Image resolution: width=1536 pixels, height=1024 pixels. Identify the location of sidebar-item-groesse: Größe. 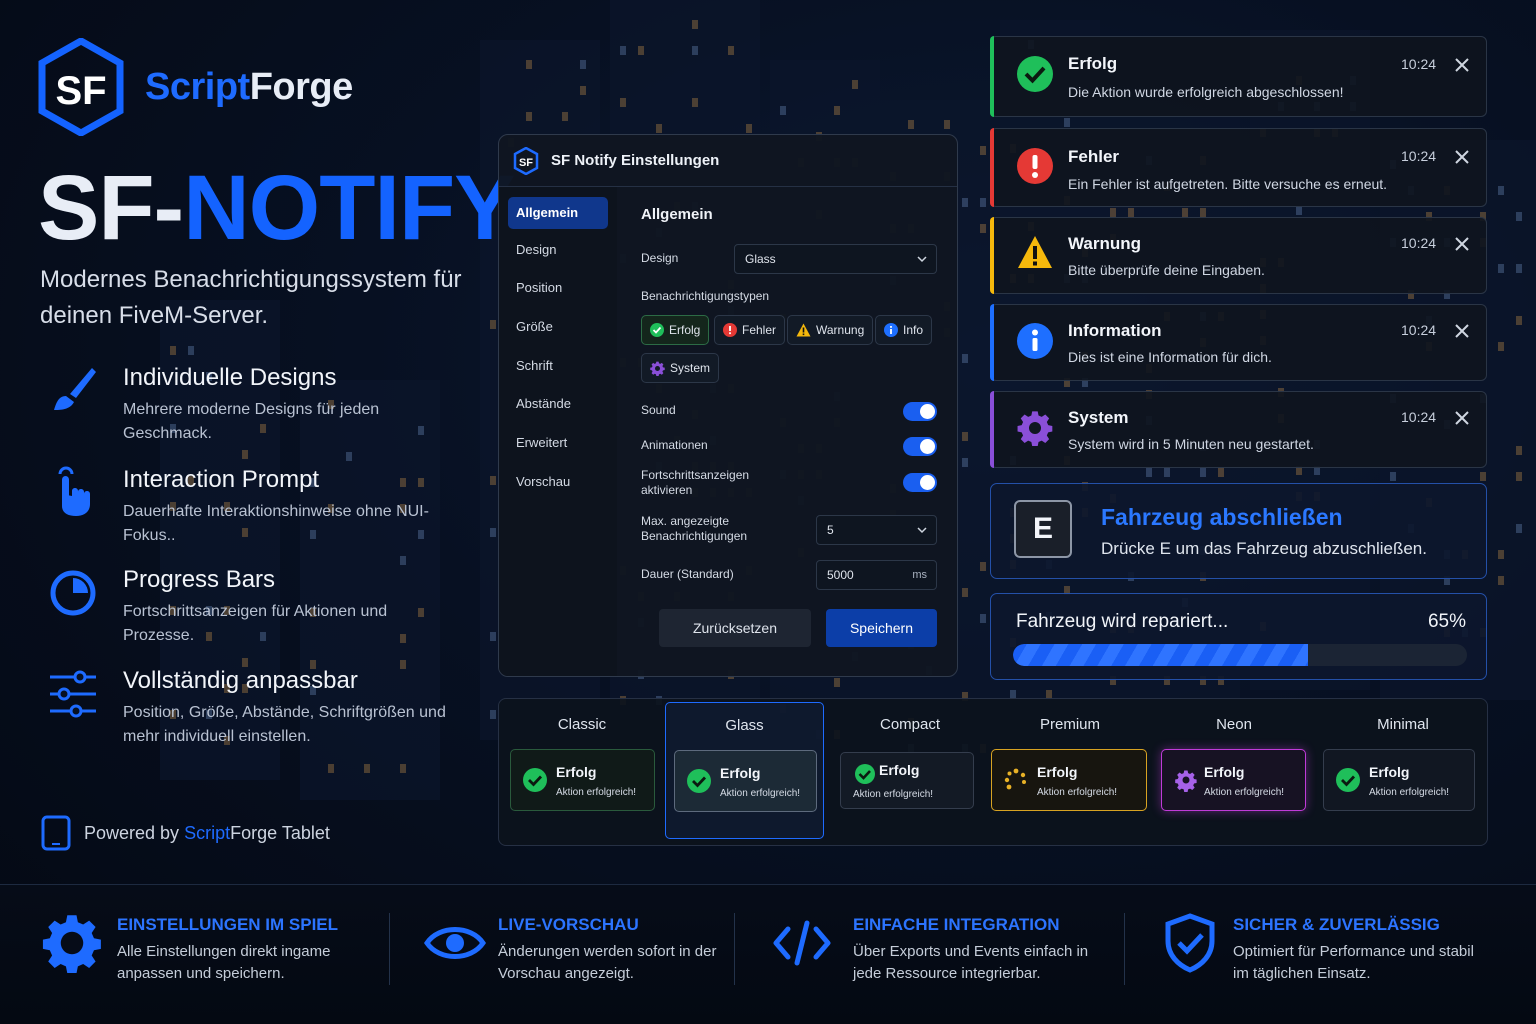
(558, 327).